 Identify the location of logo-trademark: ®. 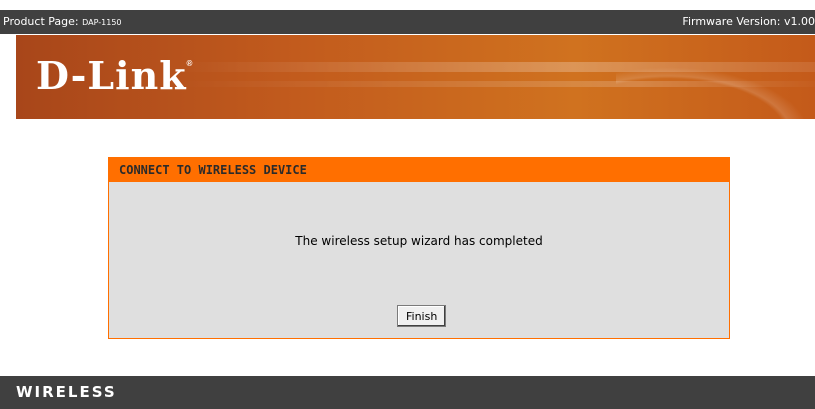
(190, 63).